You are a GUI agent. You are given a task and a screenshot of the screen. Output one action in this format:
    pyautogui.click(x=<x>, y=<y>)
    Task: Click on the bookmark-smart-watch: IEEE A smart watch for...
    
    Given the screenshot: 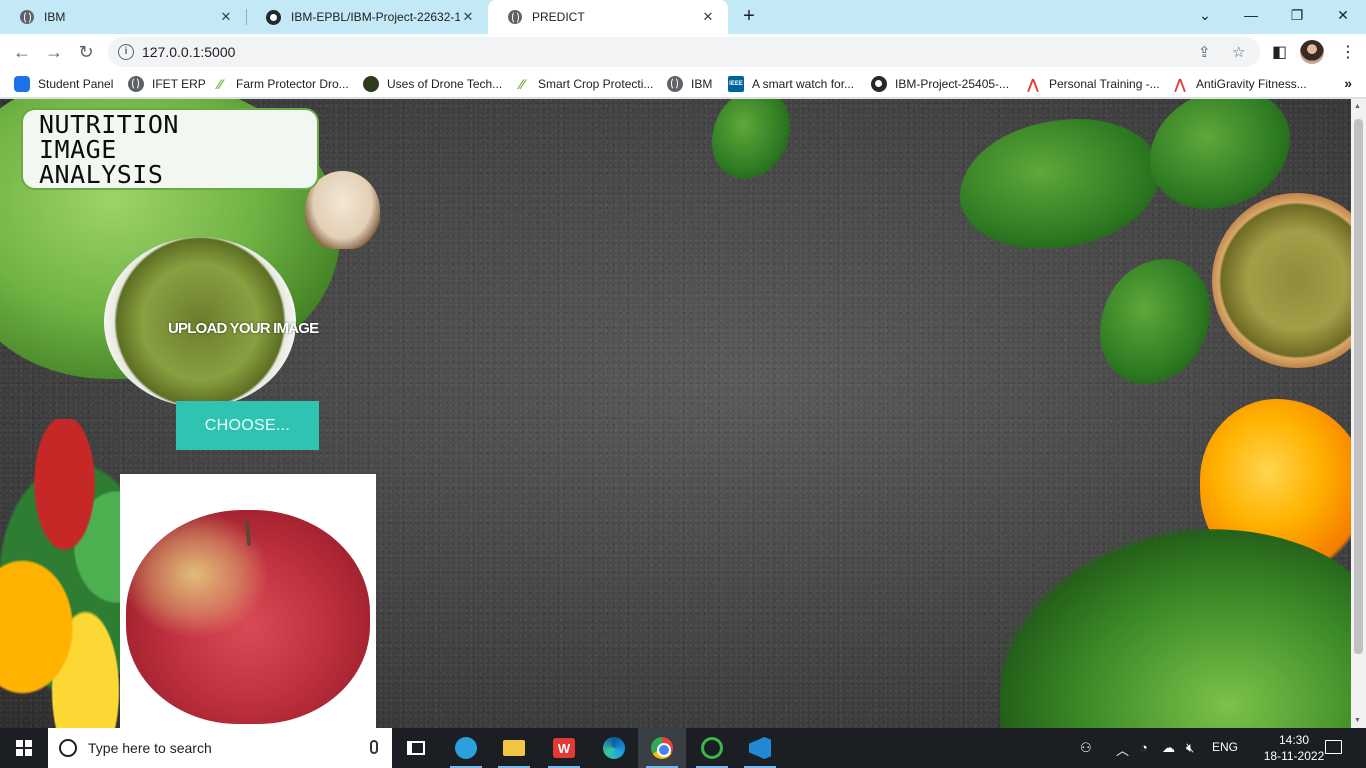 What is the action you would take?
    pyautogui.click(x=791, y=84)
    